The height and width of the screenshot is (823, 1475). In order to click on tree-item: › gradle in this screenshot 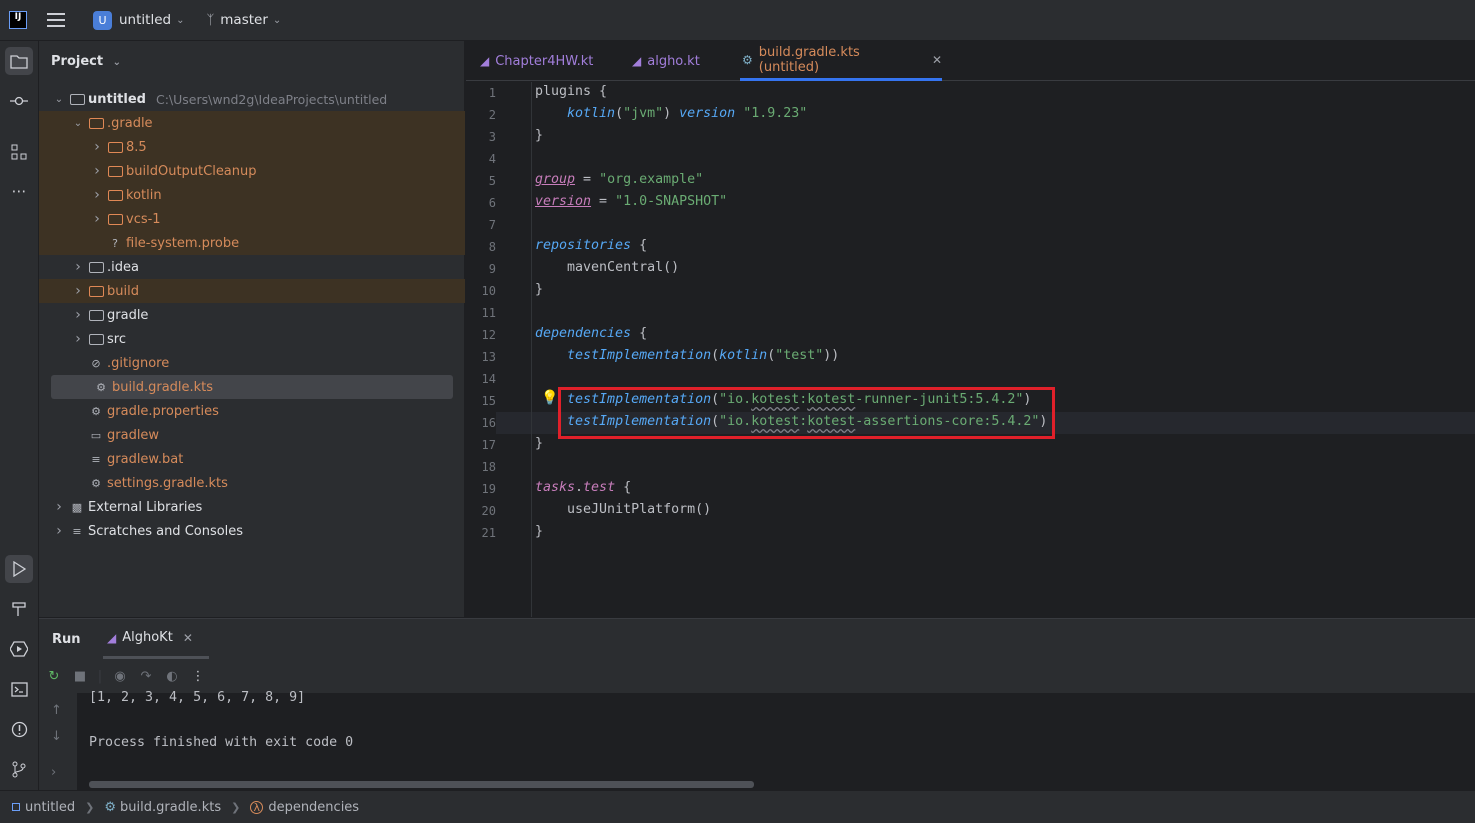, I will do `click(252, 315)`.